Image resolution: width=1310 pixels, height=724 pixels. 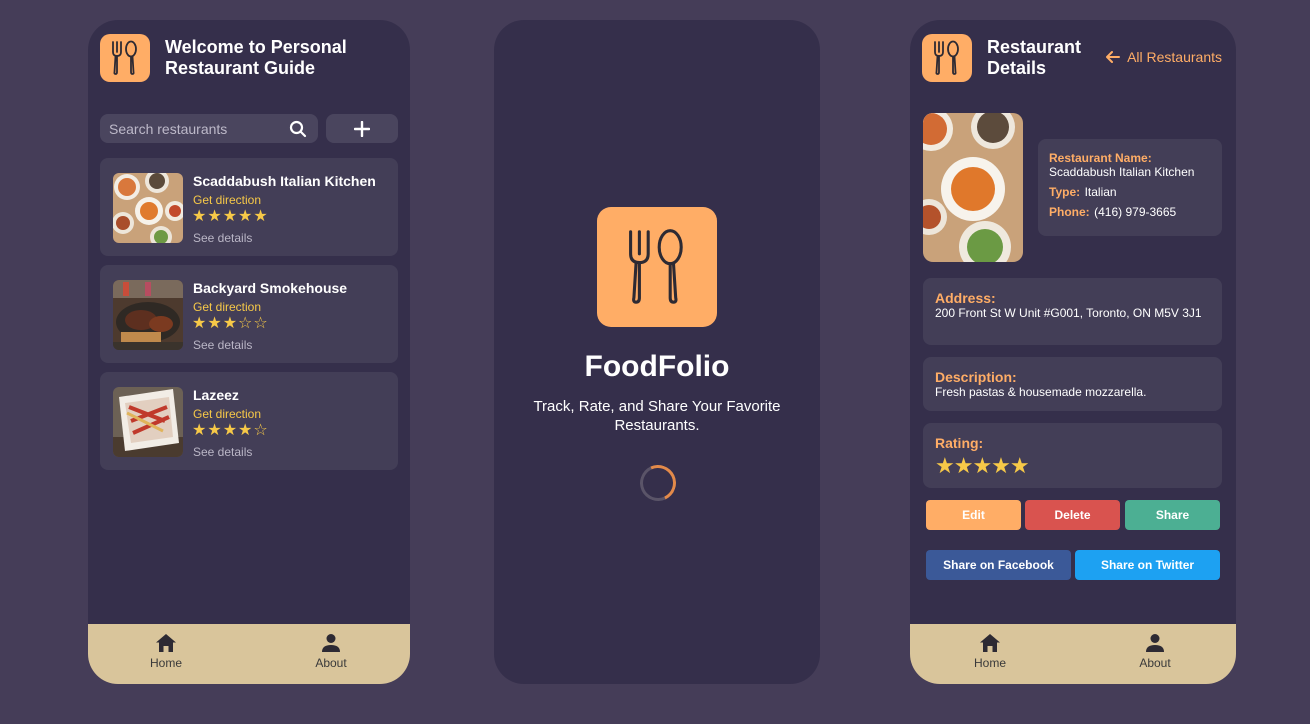 I want to click on phone-label: Phone:, so click(x=1069, y=212).